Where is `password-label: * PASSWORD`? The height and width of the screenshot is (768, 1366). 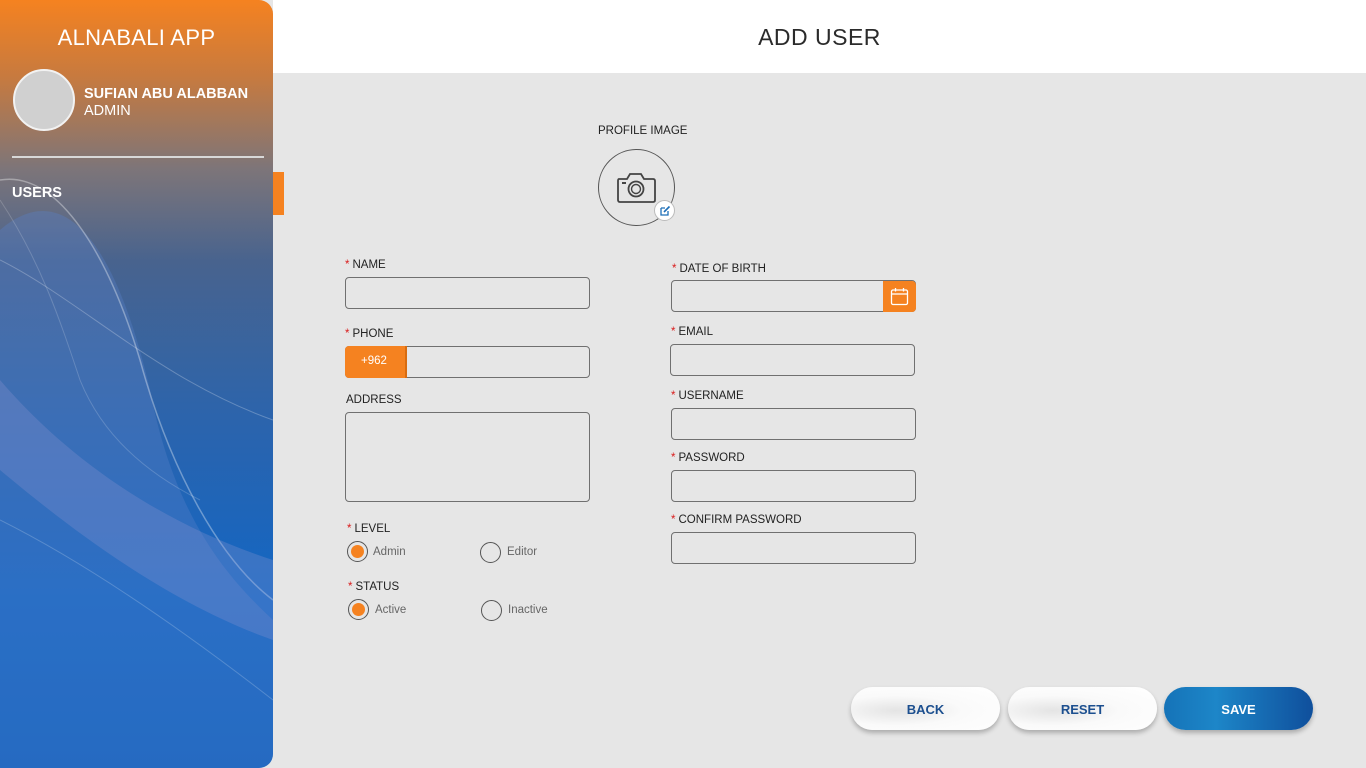
password-label: * PASSWORD is located at coordinates (708, 458).